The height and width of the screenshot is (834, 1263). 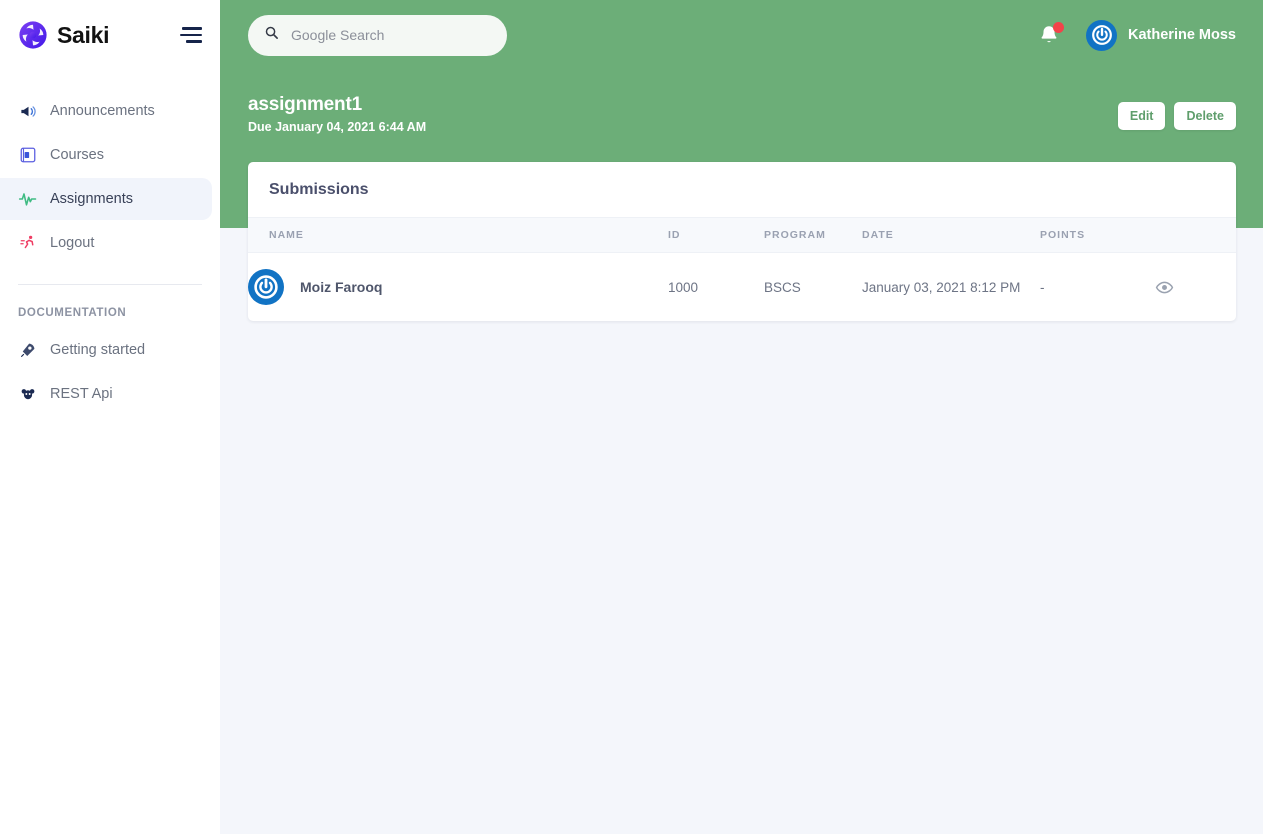 What do you see at coordinates (951, 235) in the screenshot?
I see `column-header-date: DATE` at bounding box center [951, 235].